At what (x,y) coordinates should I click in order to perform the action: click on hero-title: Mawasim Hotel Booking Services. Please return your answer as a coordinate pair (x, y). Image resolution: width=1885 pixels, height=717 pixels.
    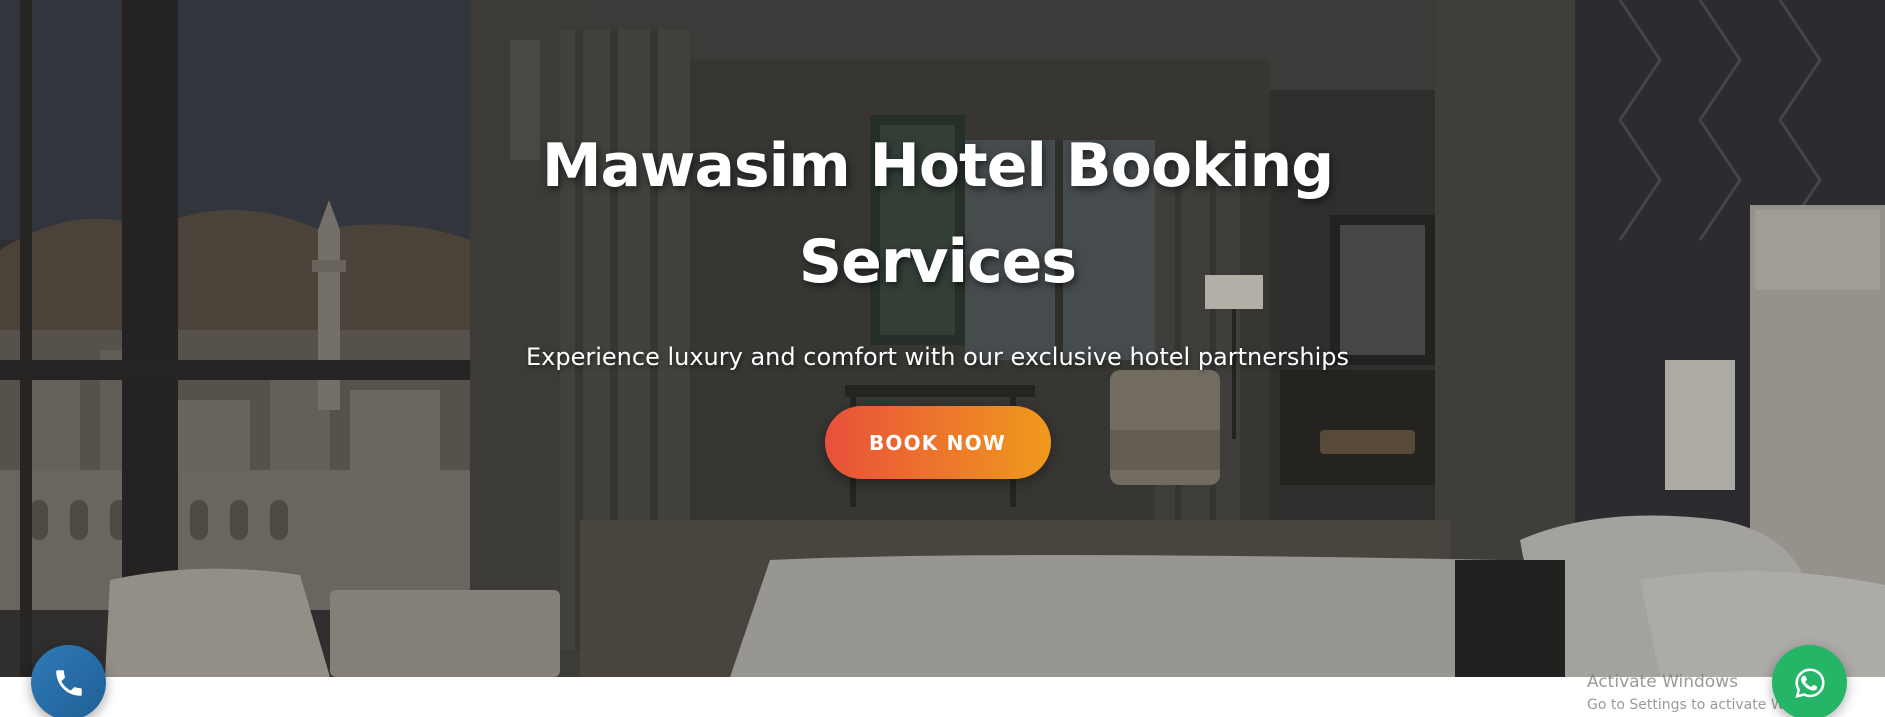
    Looking at the image, I should click on (937, 214).